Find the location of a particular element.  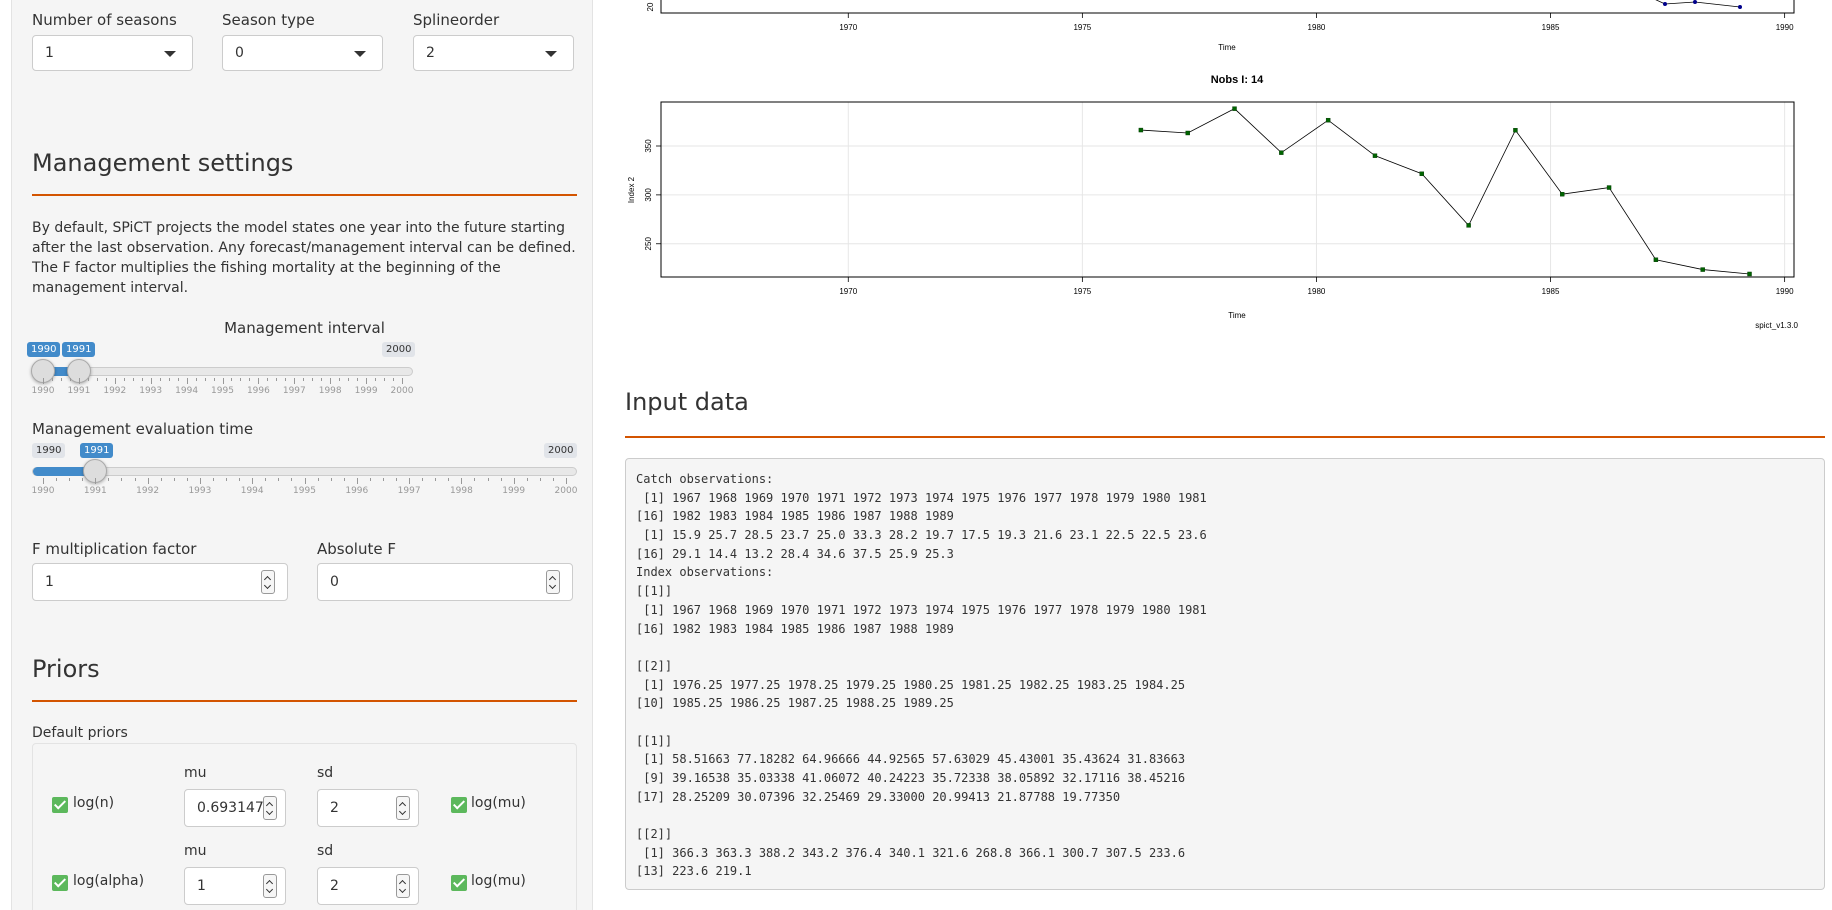

top-plot-point is located at coordinates (1695, 2).